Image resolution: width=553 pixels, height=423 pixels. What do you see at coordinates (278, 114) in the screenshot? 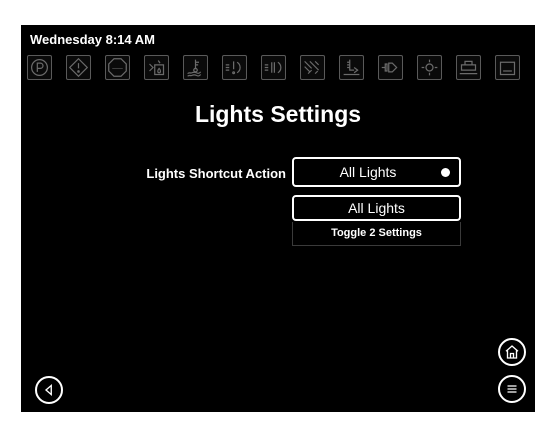
I see `page-title: Lights Settings` at bounding box center [278, 114].